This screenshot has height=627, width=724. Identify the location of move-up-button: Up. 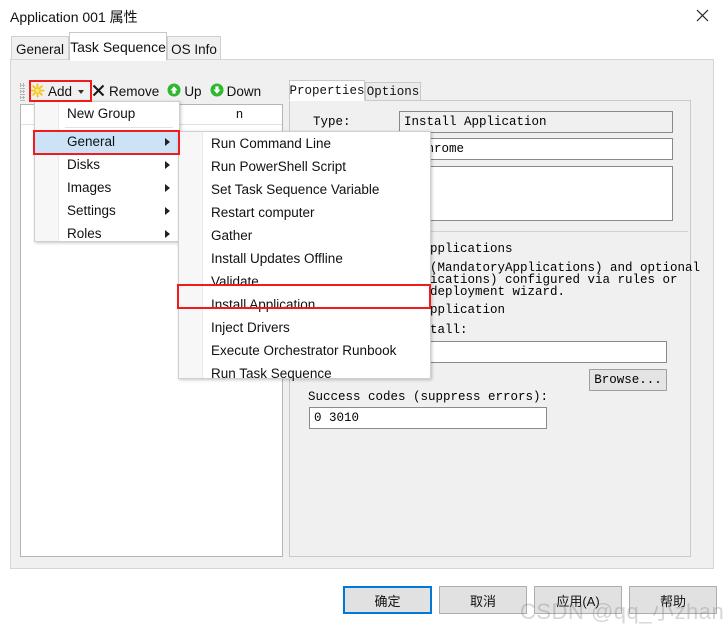
(184, 91).